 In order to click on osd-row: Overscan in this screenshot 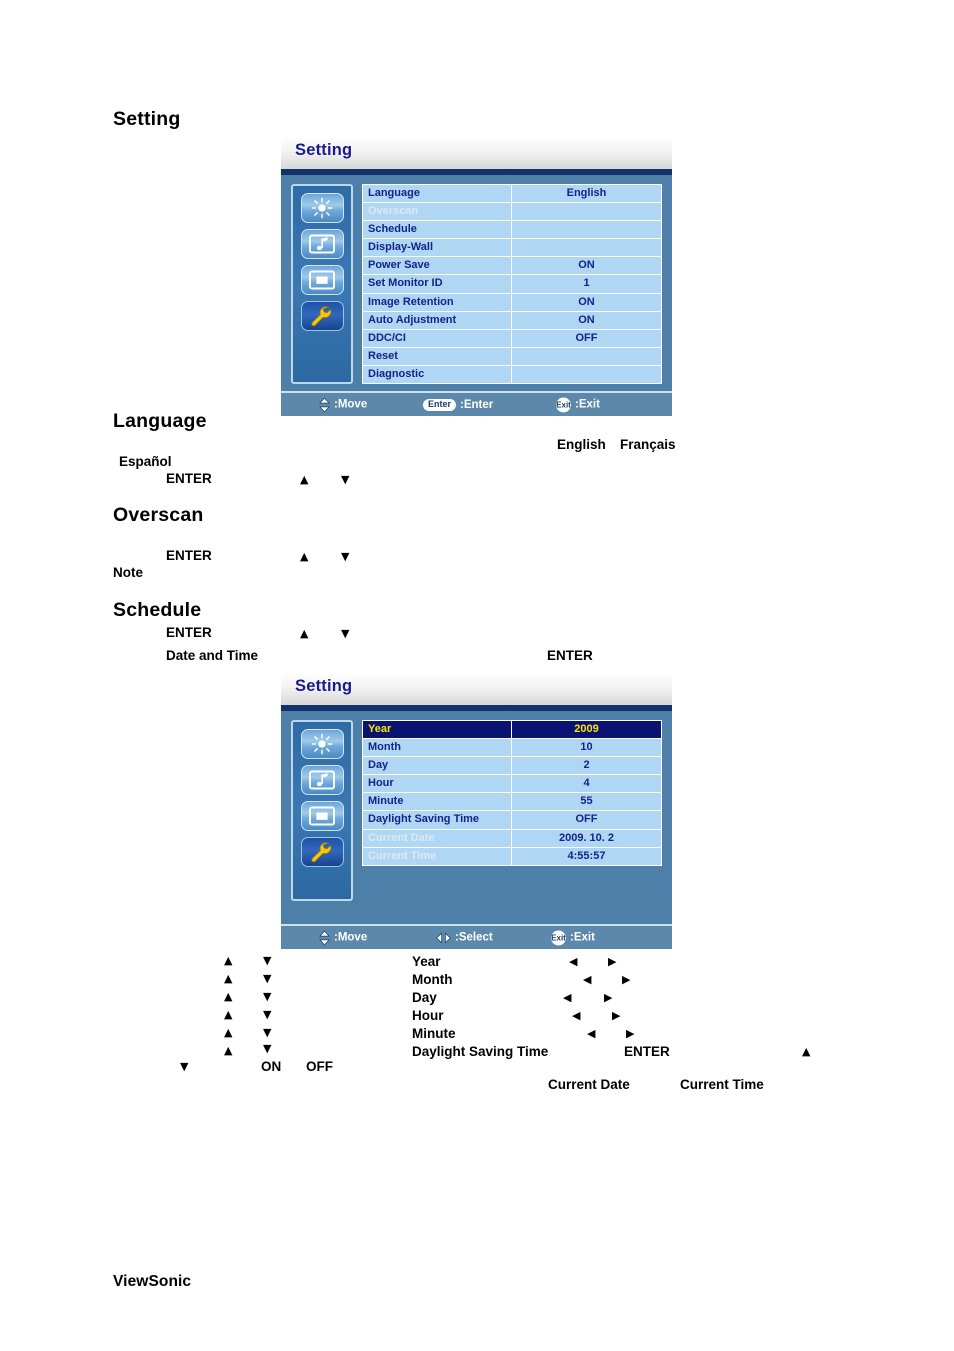, I will do `click(512, 212)`.